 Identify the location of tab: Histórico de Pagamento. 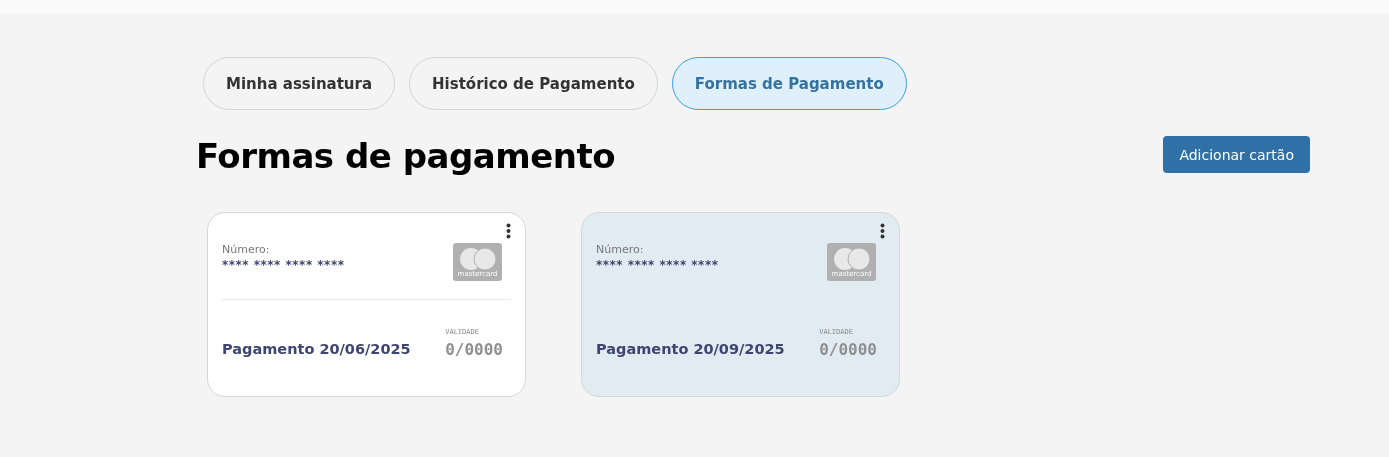
(533, 83).